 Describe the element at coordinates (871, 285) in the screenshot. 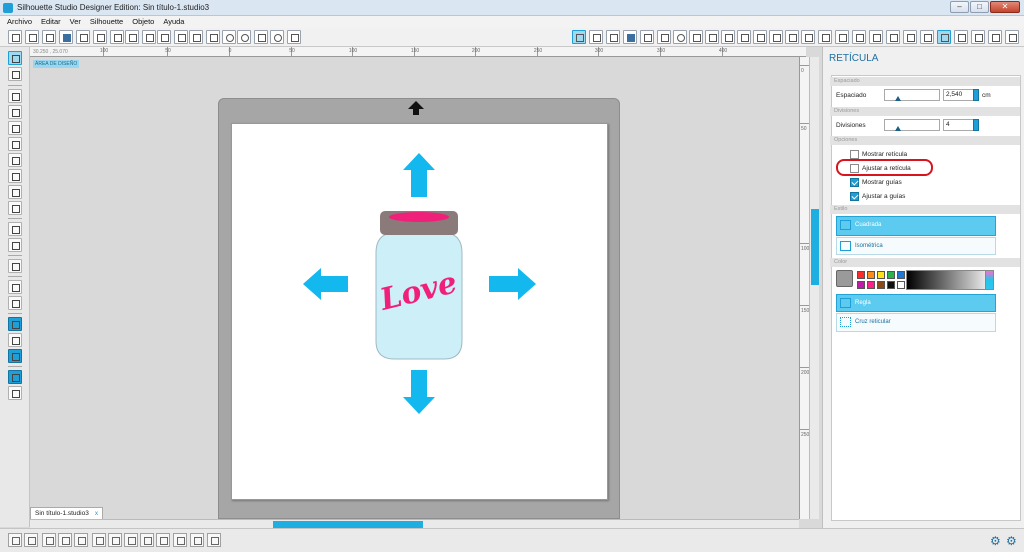

I see `color-swatch-pink` at that location.